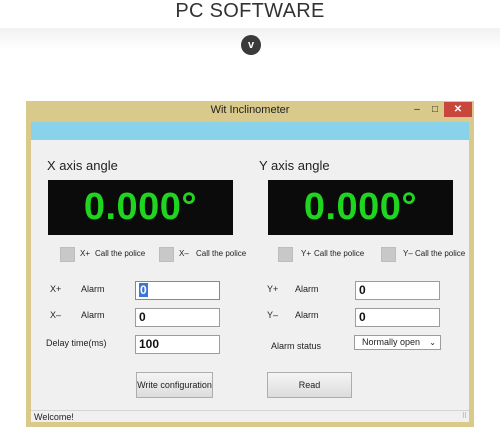  Describe the element at coordinates (76, 343) in the screenshot. I see `delay-time-label: Delay time(ms)` at that location.